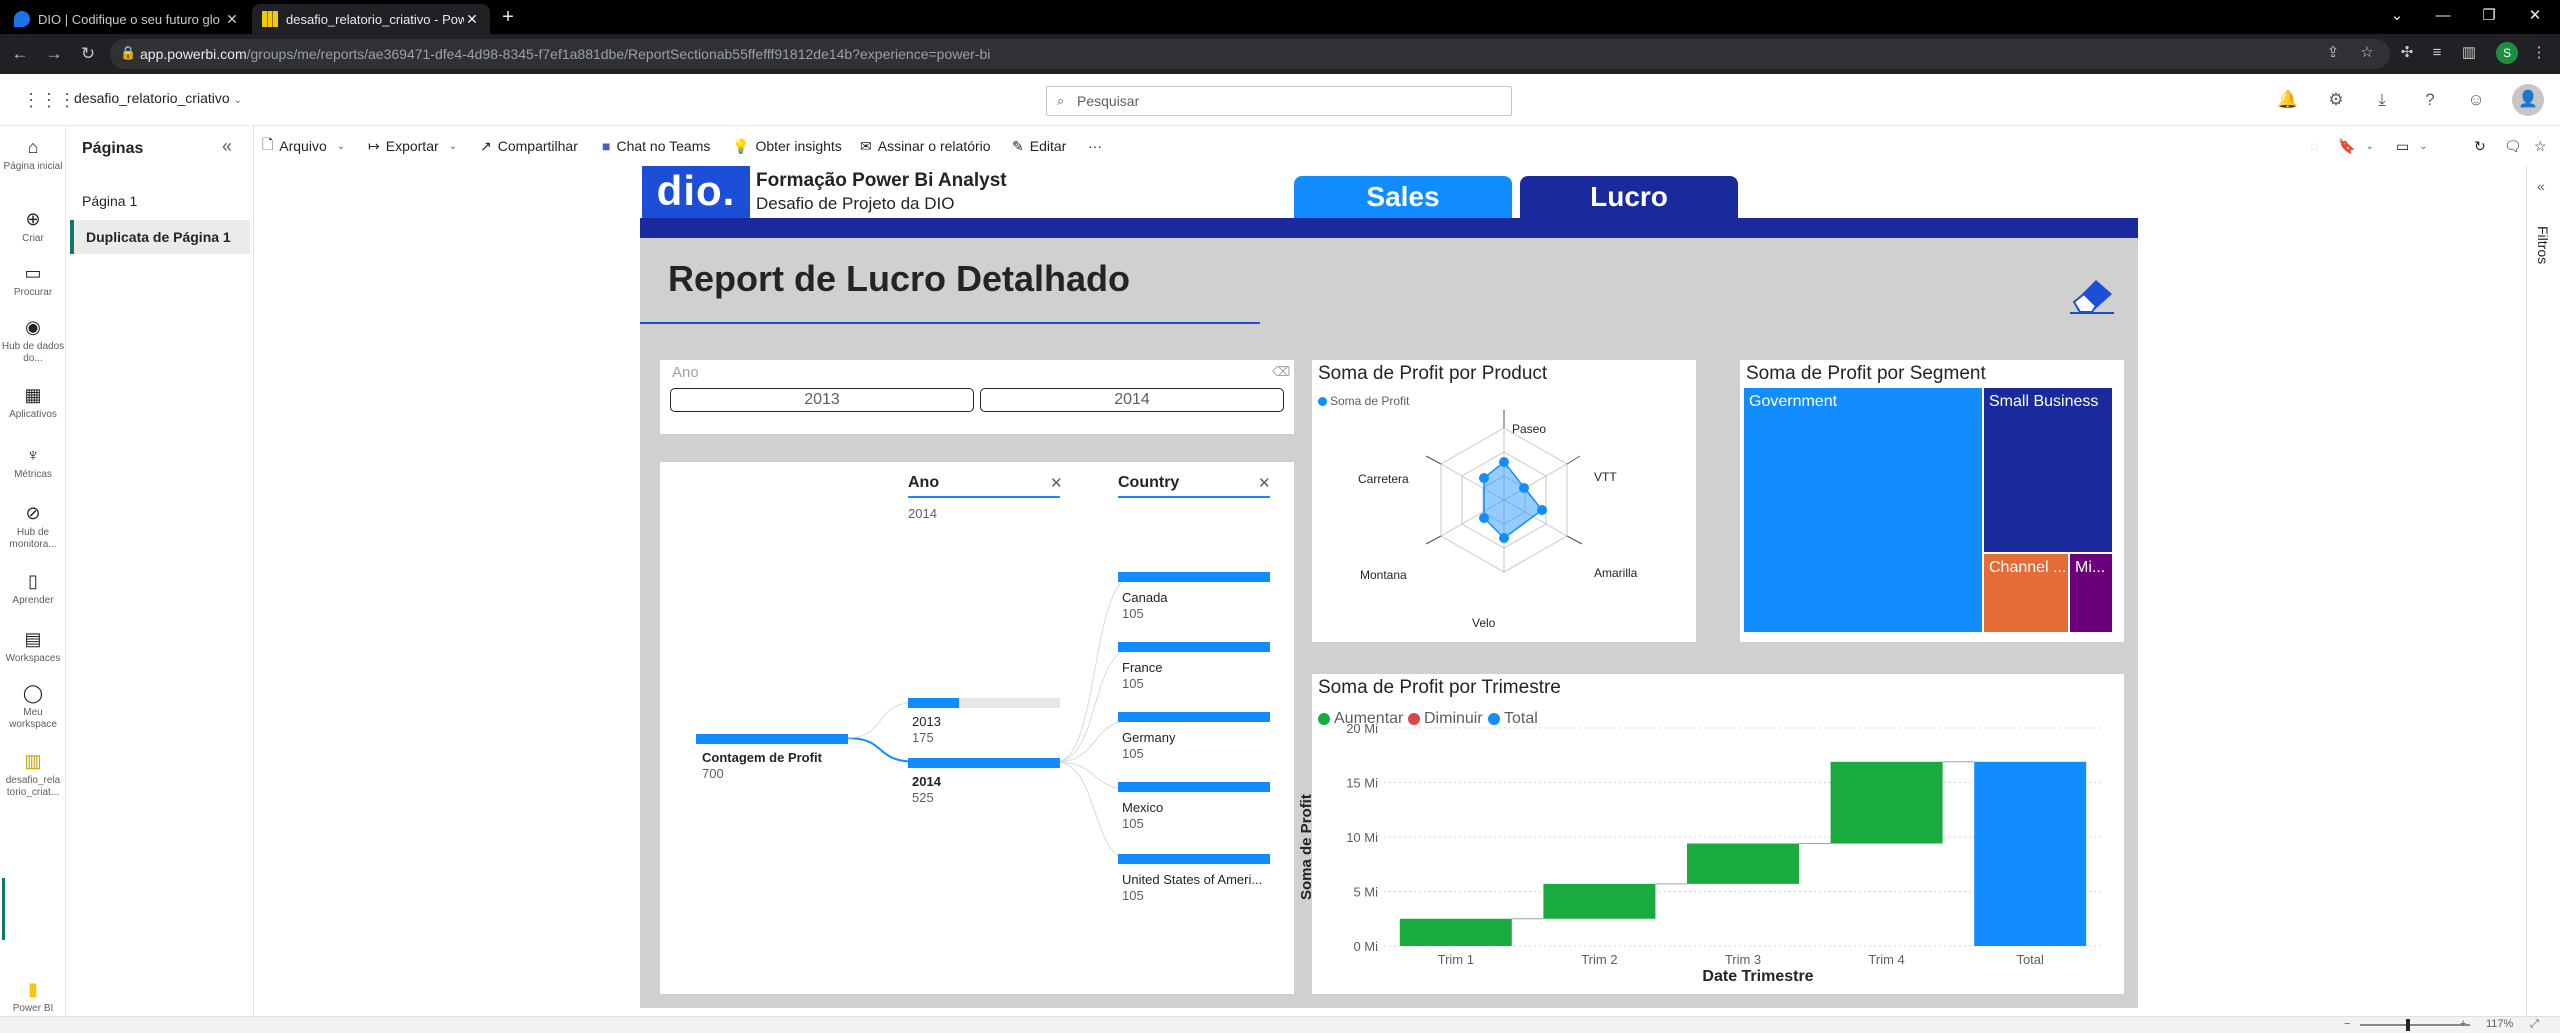 The width and height of the screenshot is (2560, 1033). What do you see at coordinates (656, 146) in the screenshot?
I see `teams-chat-button: ■ Chat no Teams` at bounding box center [656, 146].